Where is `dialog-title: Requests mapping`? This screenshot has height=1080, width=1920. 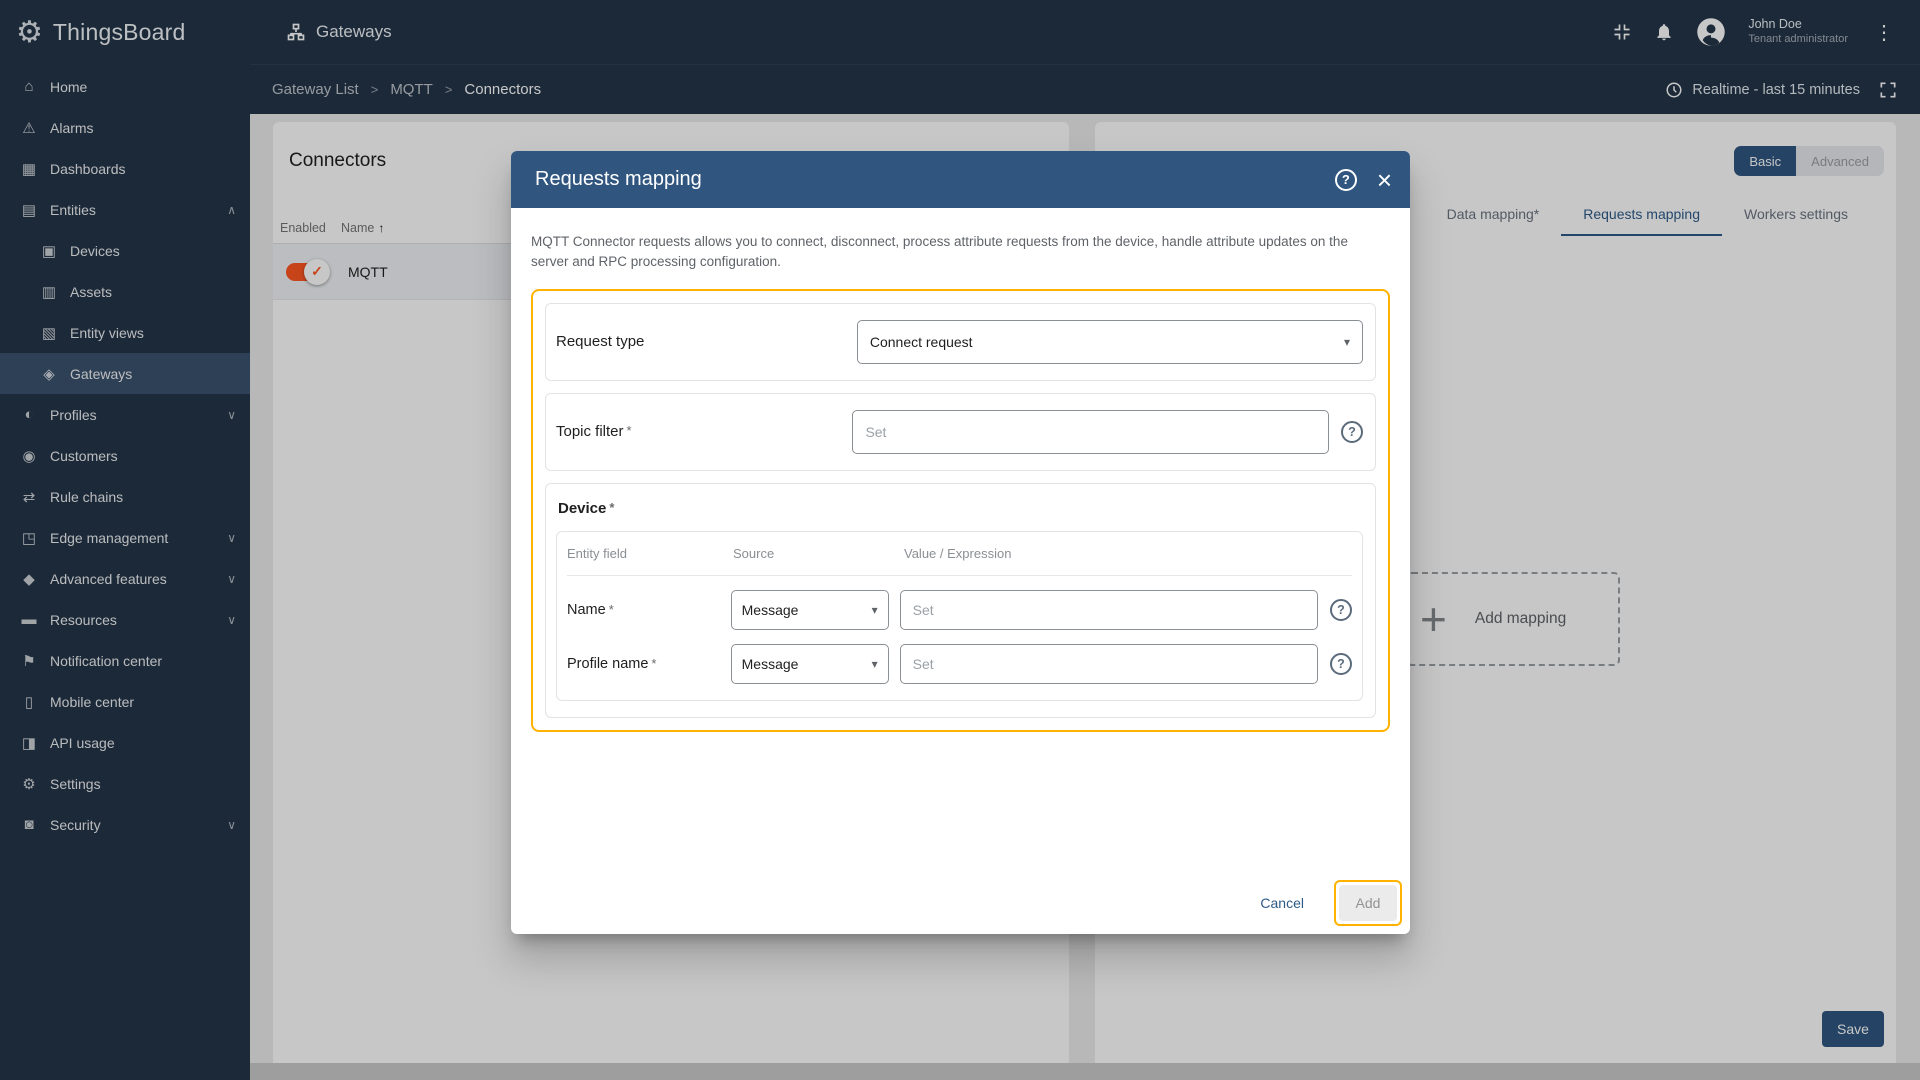 dialog-title: Requests mapping is located at coordinates (618, 179).